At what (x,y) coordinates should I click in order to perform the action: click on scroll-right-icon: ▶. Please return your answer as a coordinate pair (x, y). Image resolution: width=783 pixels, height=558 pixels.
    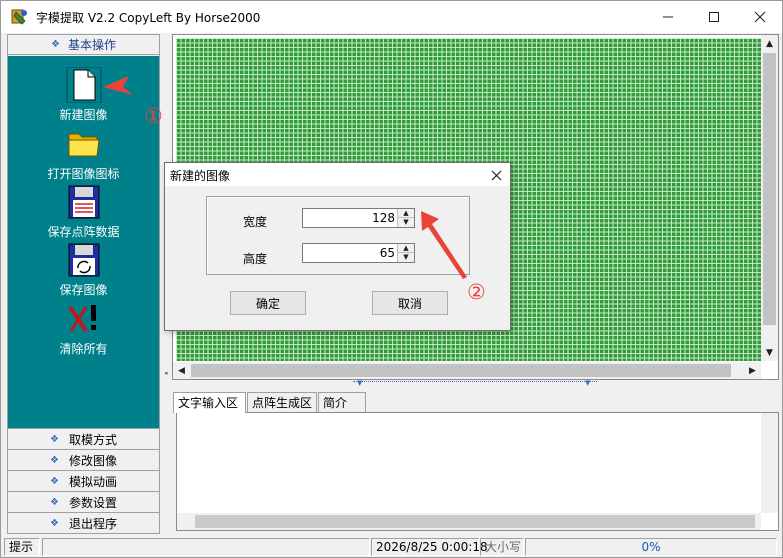
    Looking at the image, I should click on (752, 370).